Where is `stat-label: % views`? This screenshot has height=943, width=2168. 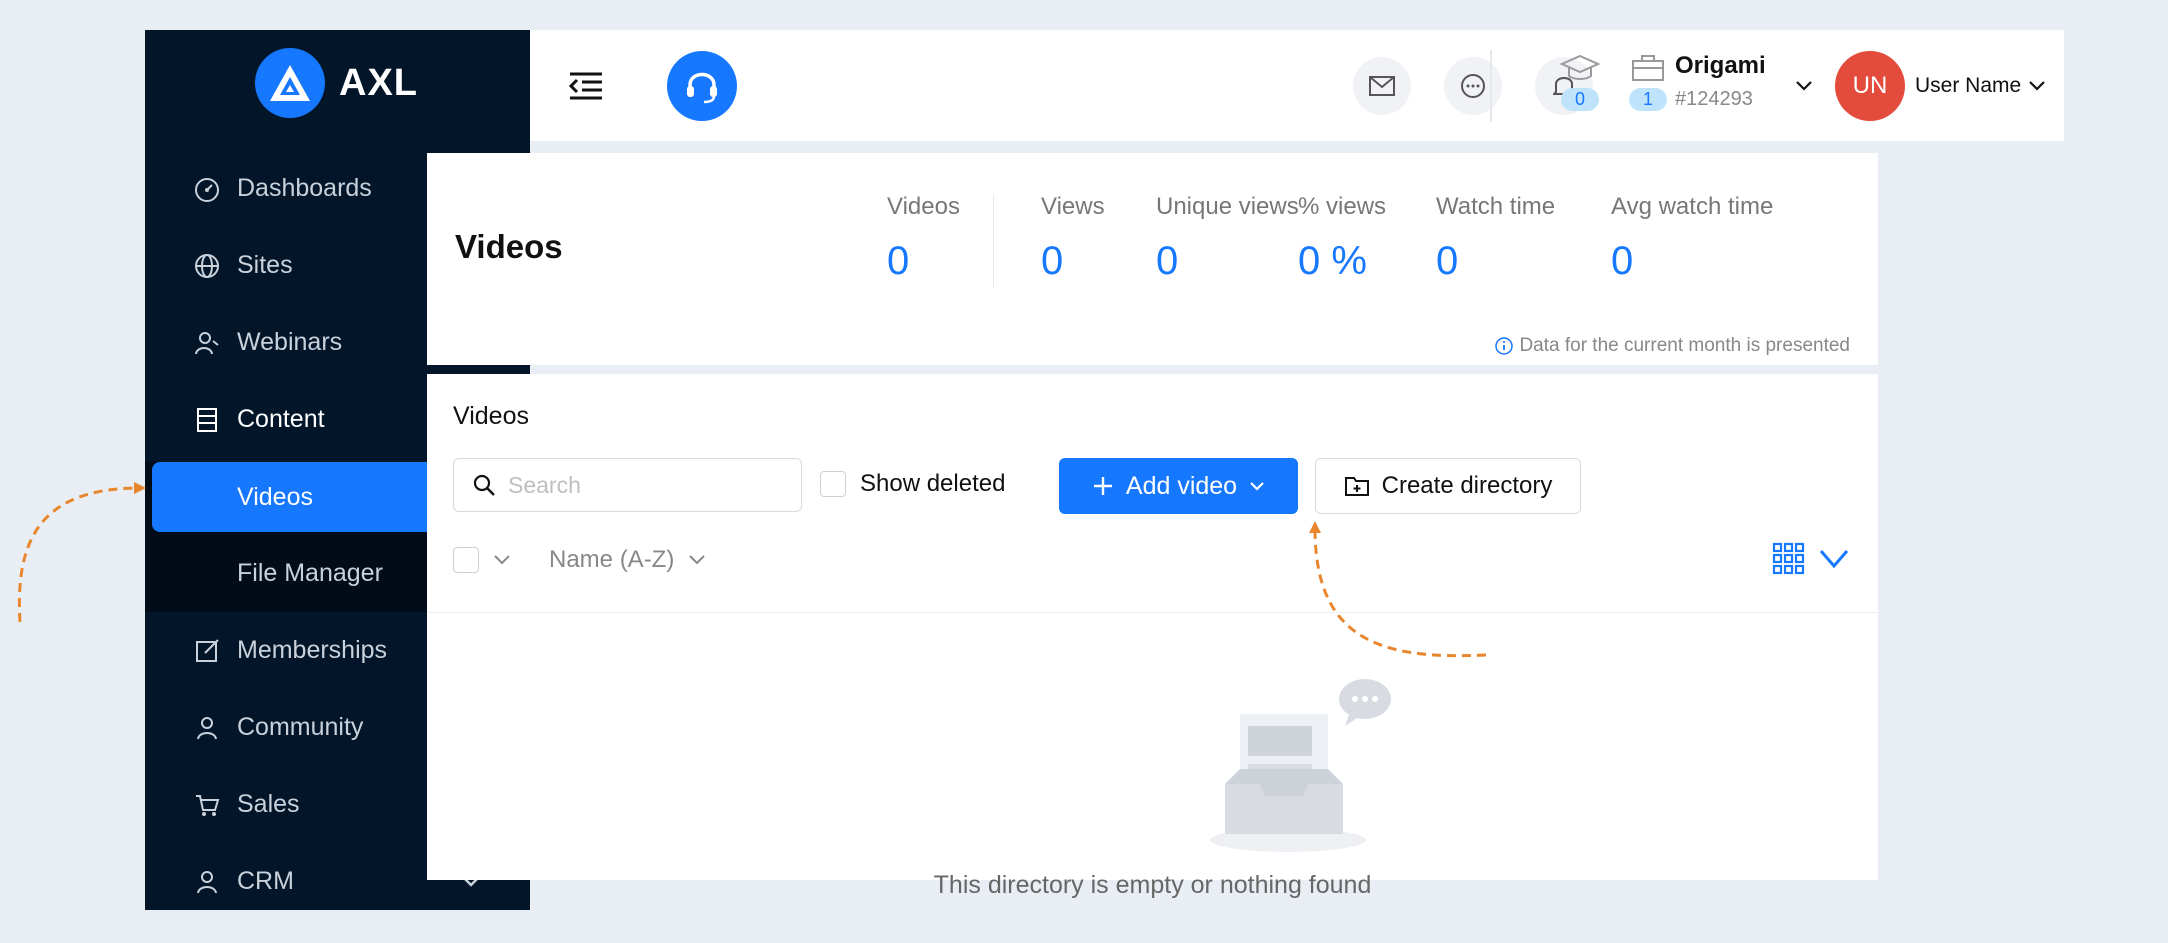
stat-label: % views is located at coordinates (1342, 206).